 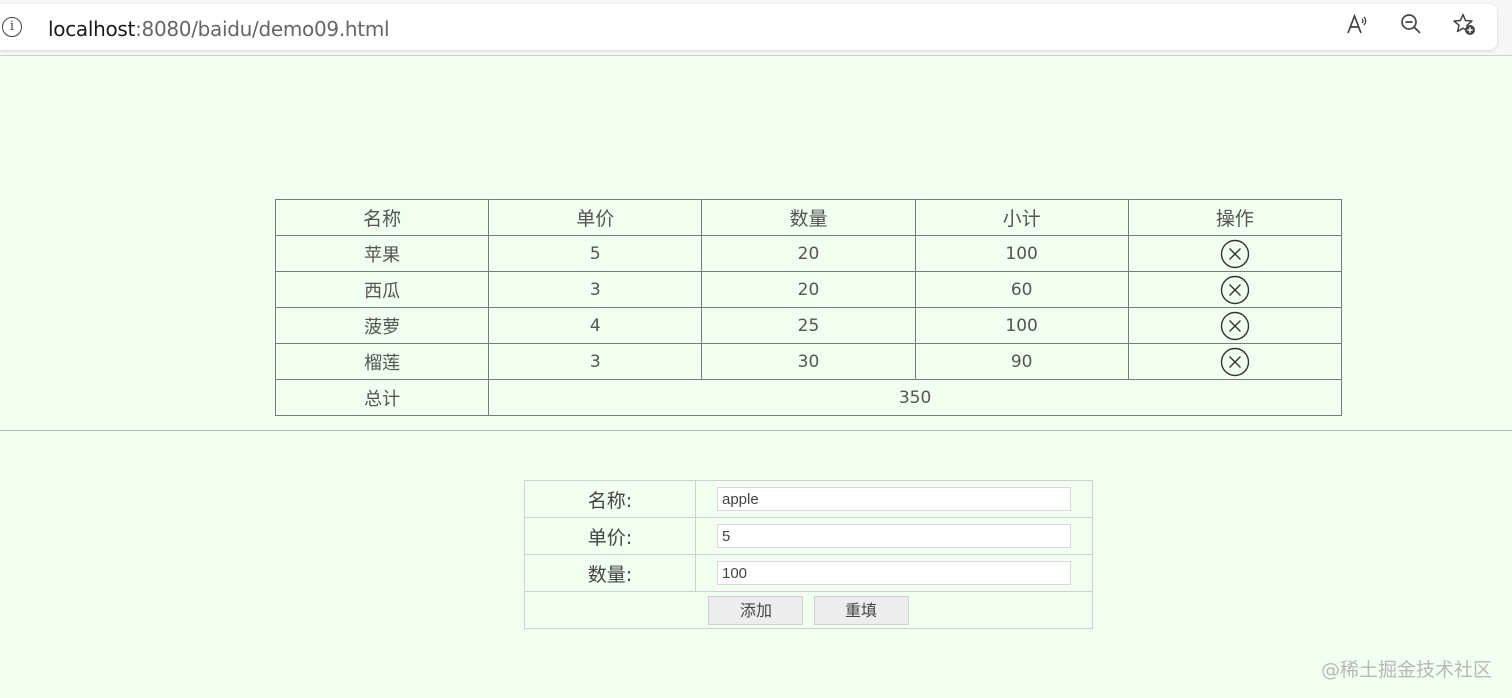 What do you see at coordinates (756, 610) in the screenshot?
I see `add-button: 添加` at bounding box center [756, 610].